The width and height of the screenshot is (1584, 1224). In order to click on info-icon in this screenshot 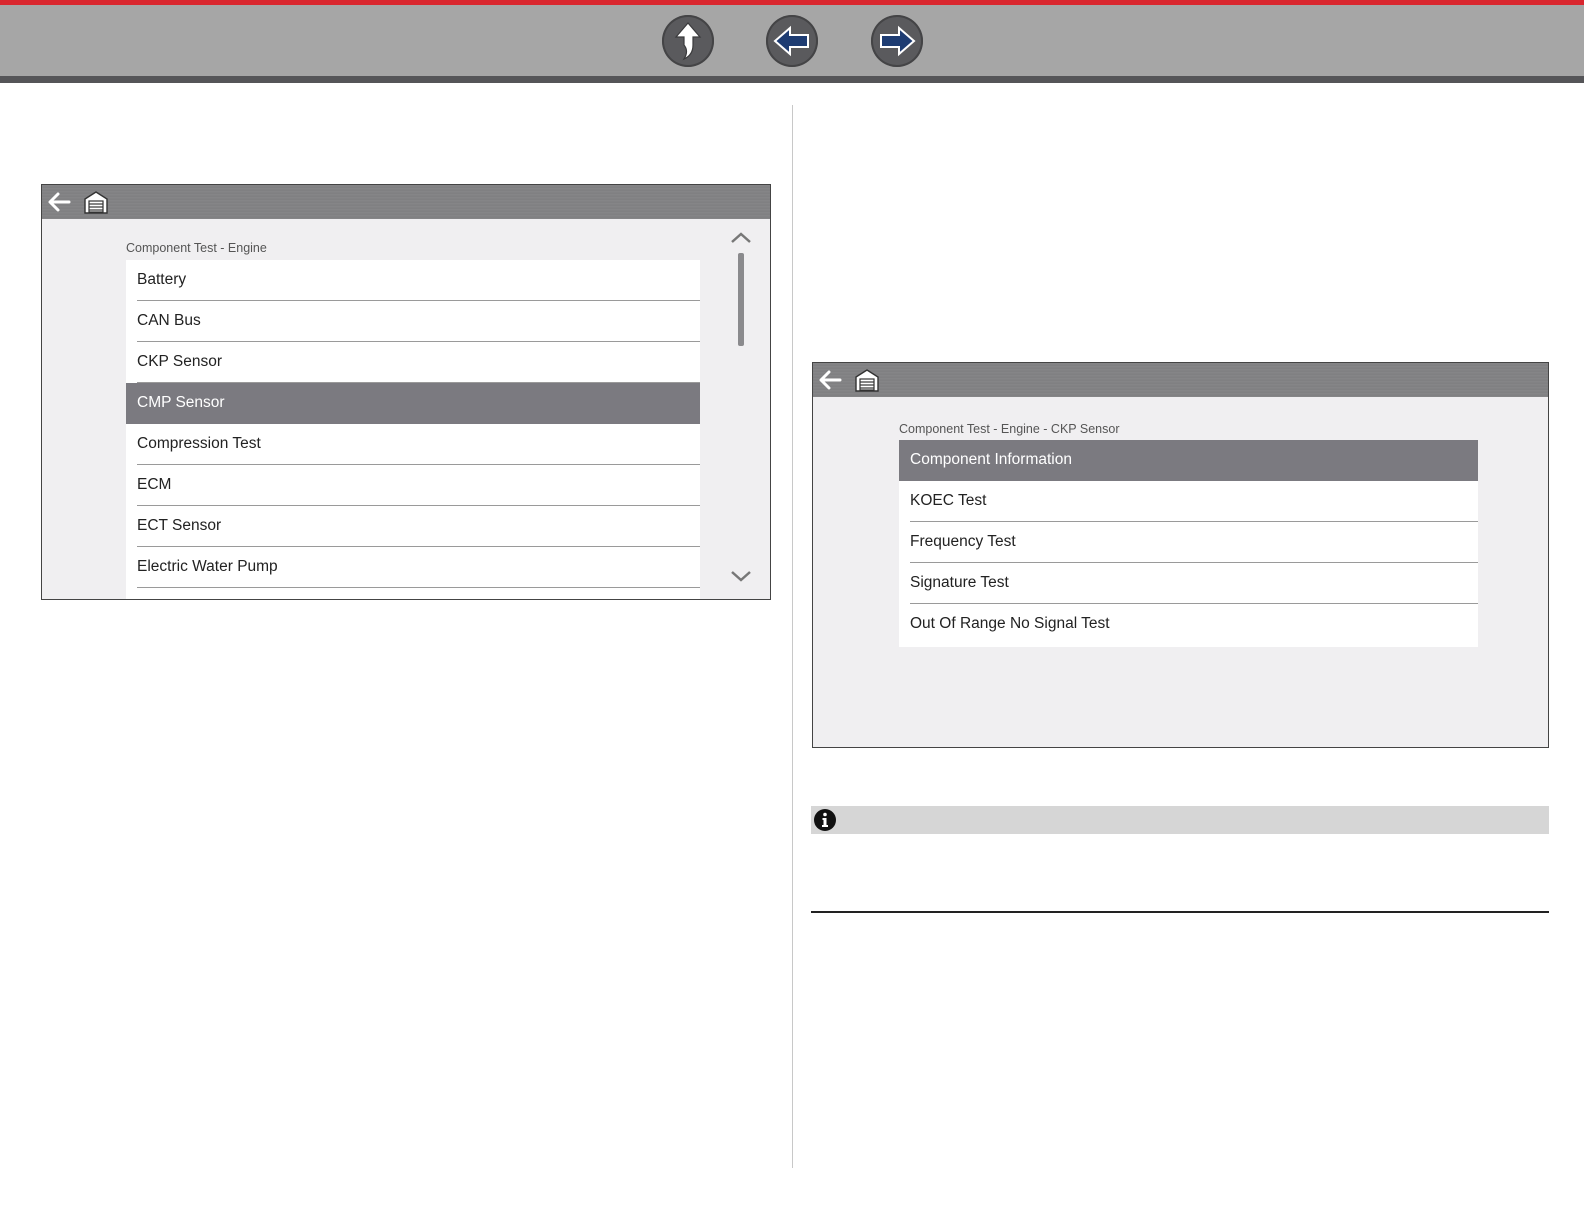, I will do `click(825, 820)`.